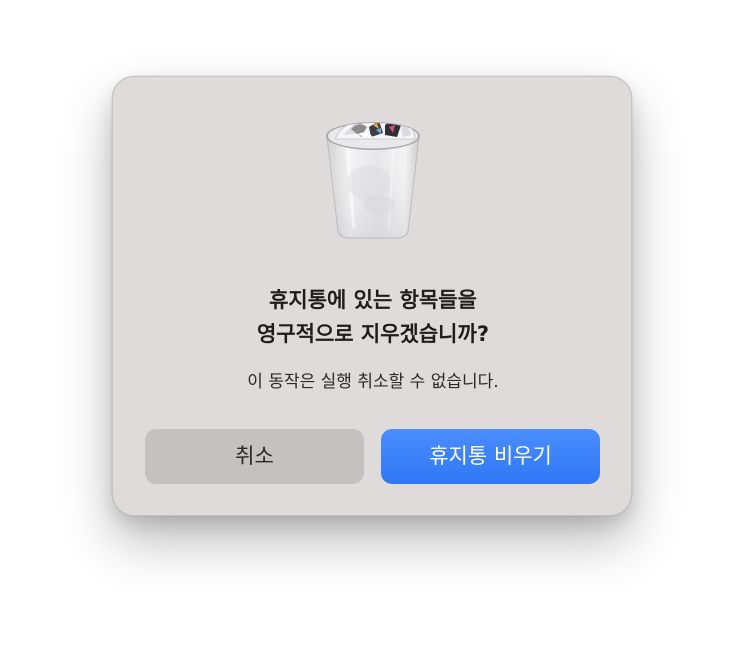 The width and height of the screenshot is (744, 664). Describe the element at coordinates (373, 300) in the screenshot. I see `dialog-title-line-1: 휴지통에 있는 항목들을` at that location.